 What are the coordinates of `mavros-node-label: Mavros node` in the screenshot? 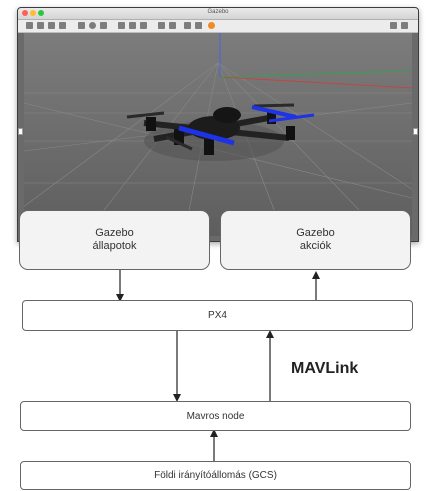 It's located at (215, 416).